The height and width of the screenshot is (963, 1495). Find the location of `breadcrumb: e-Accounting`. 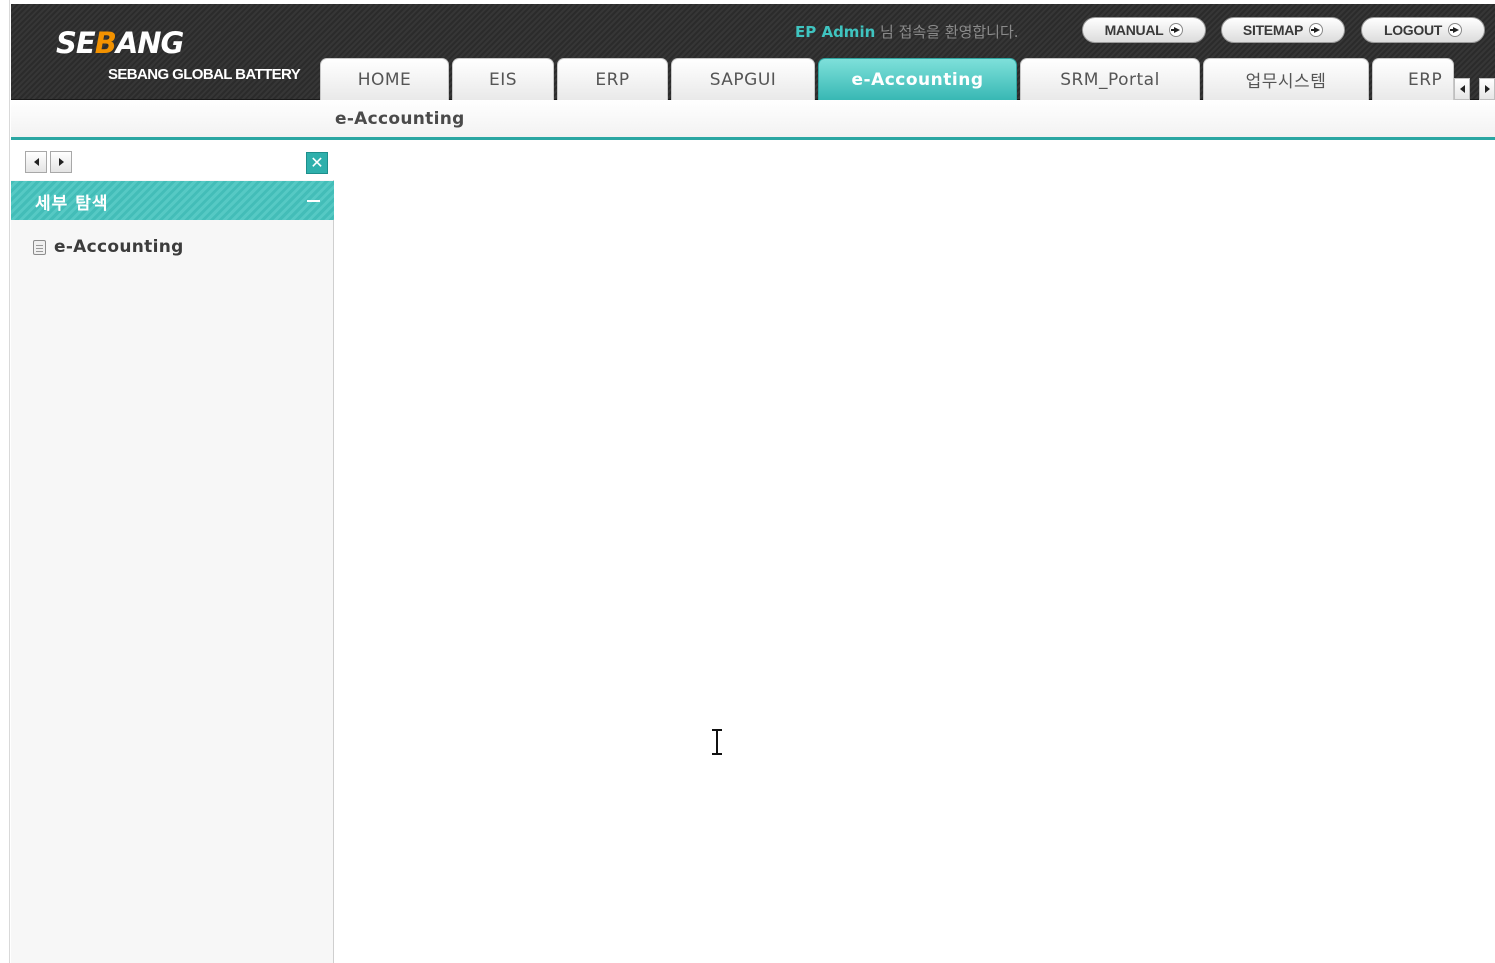

breadcrumb: e-Accounting is located at coordinates (400, 119).